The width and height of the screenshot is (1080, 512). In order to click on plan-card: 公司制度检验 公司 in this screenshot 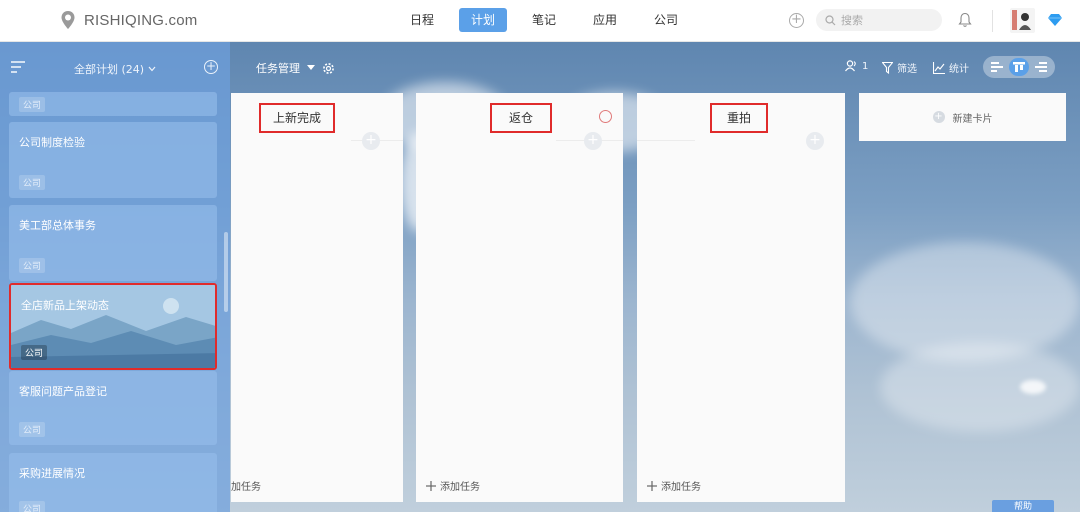, I will do `click(113, 160)`.